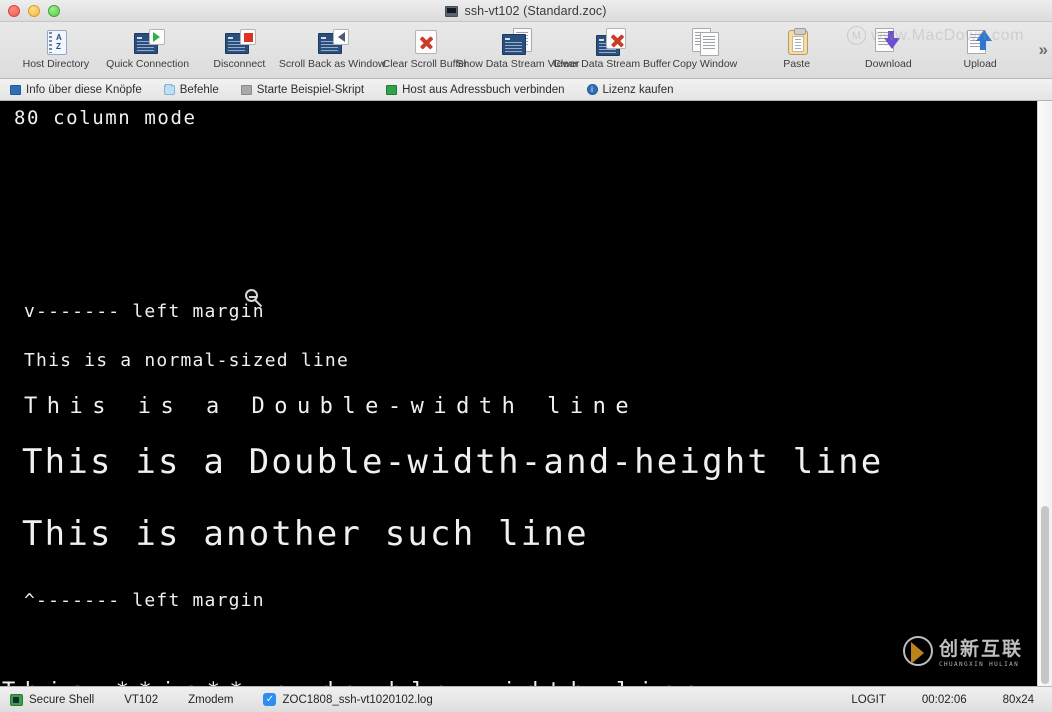 This screenshot has height=712, width=1052. I want to click on toolbar-label: Disconnect, so click(239, 64).